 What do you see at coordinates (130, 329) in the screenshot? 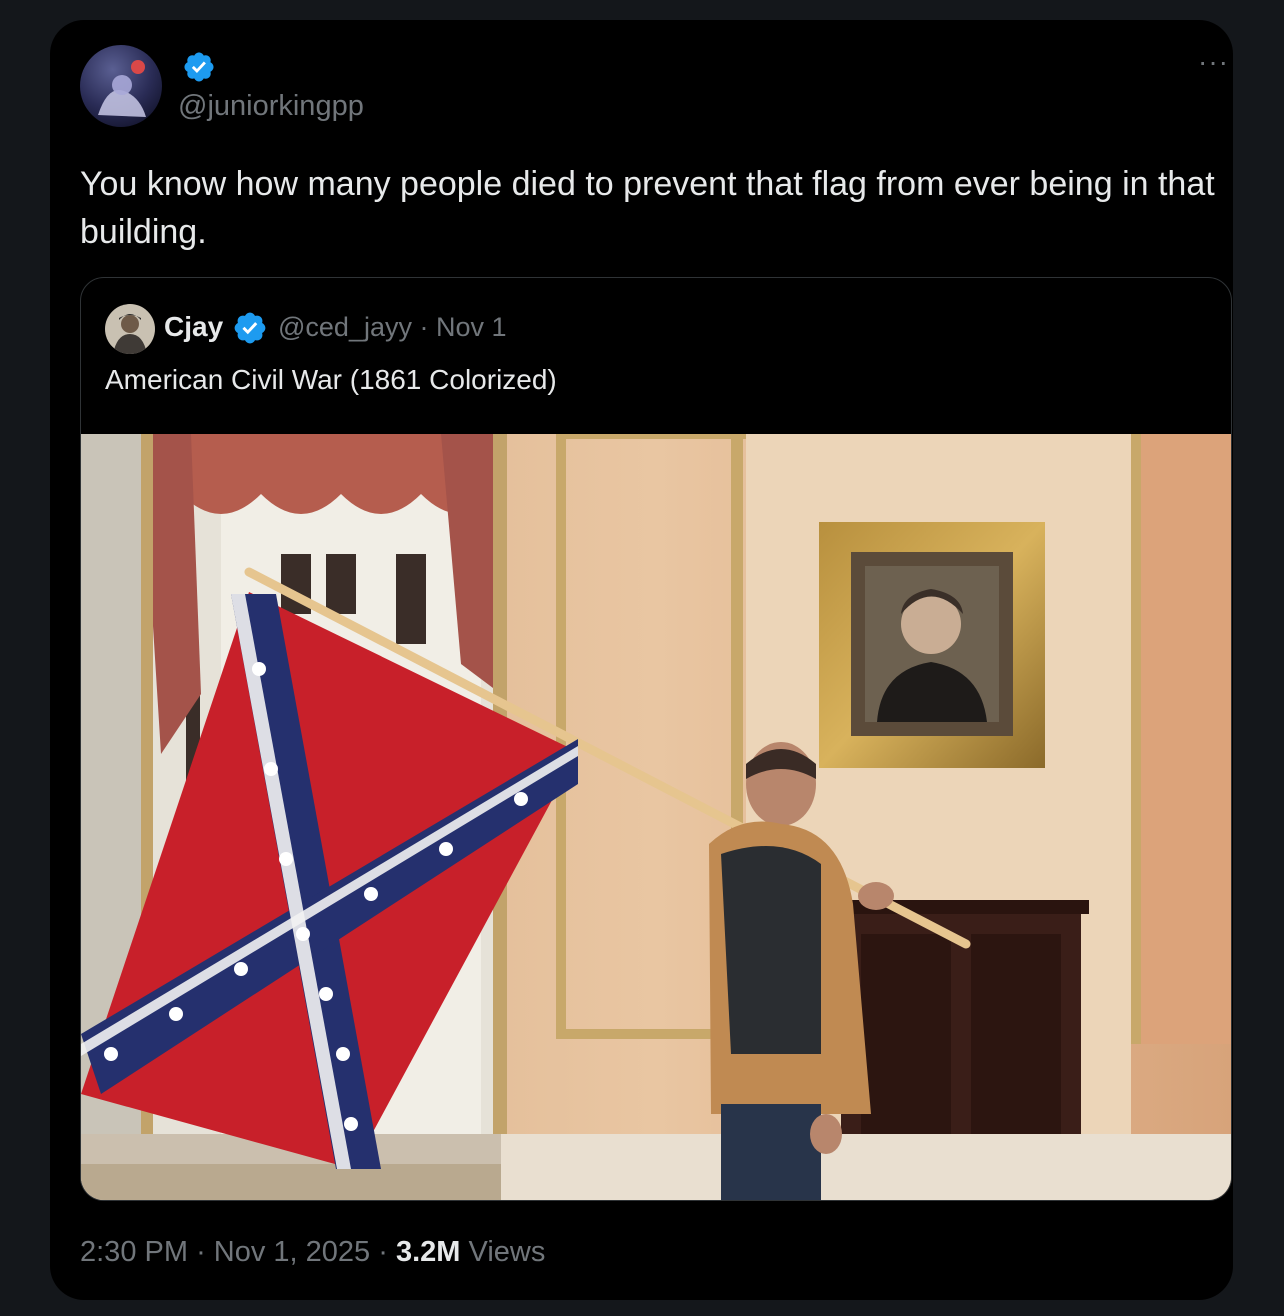
I see `quoted-author-avatar` at bounding box center [130, 329].